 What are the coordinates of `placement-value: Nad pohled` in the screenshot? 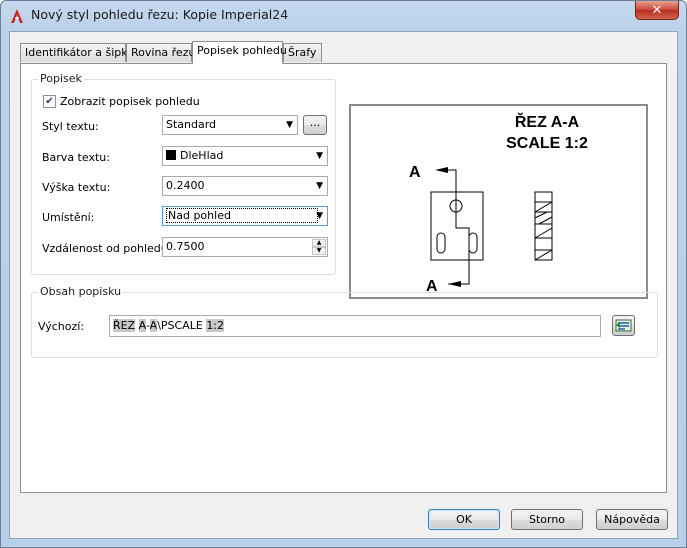 It's located at (242, 215).